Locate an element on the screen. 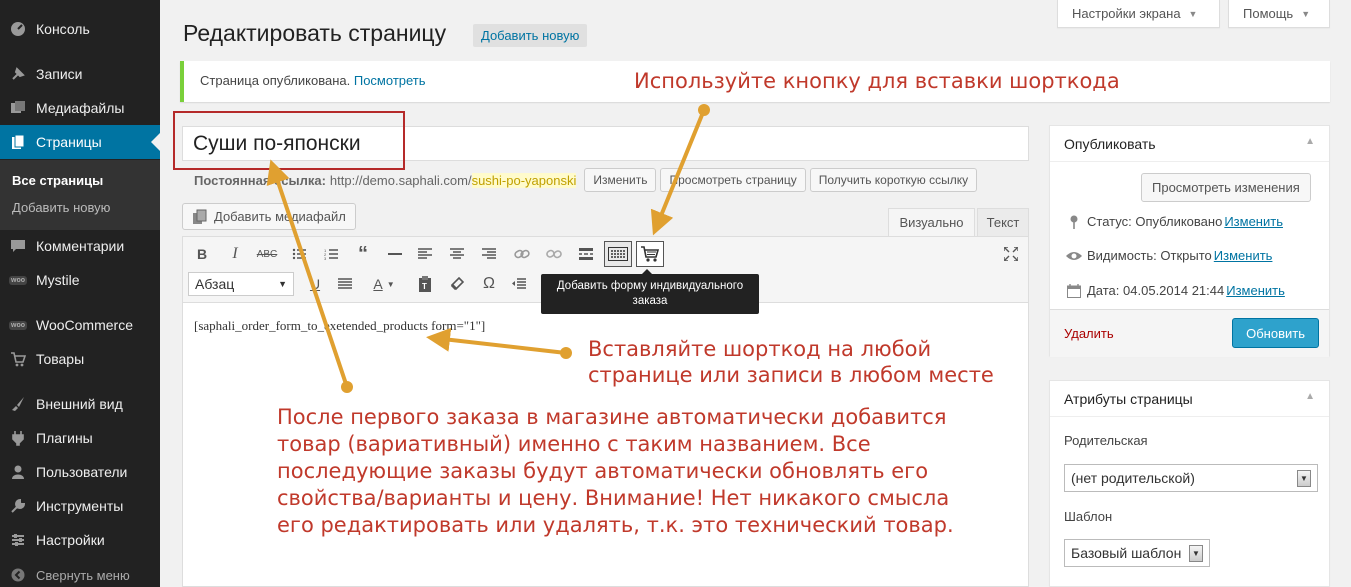 The width and height of the screenshot is (1351, 587). sidebar-item-label: Внешний вид is located at coordinates (79, 404).